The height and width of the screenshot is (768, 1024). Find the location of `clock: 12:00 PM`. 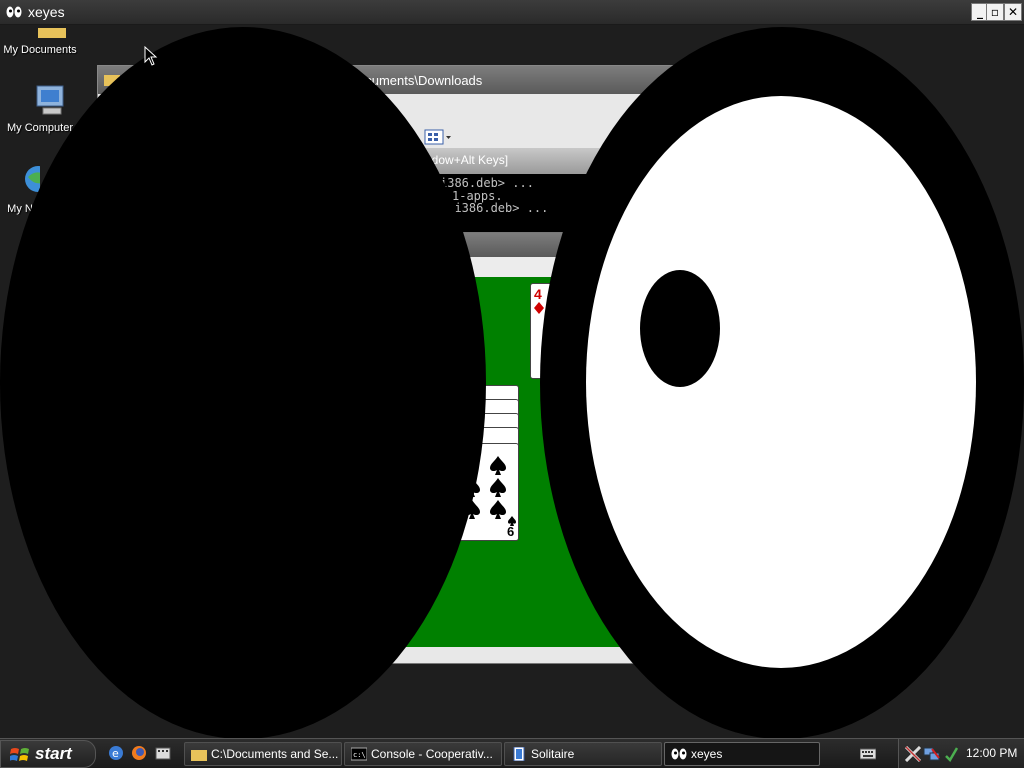

clock: 12:00 PM is located at coordinates (991, 753).